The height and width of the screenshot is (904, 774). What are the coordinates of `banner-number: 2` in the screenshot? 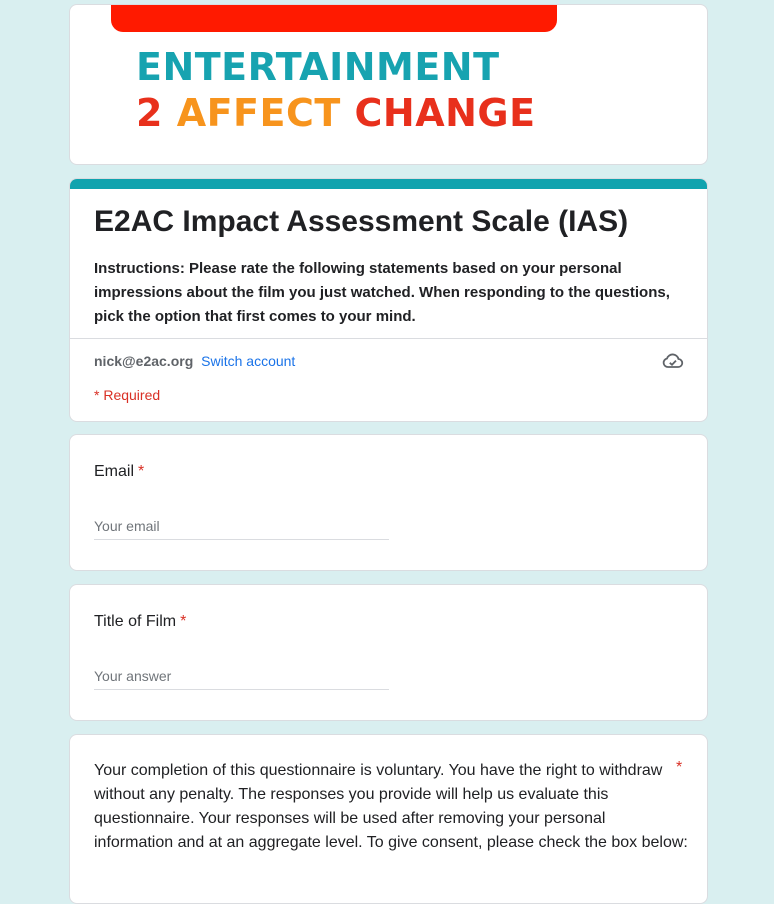 It's located at (149, 113).